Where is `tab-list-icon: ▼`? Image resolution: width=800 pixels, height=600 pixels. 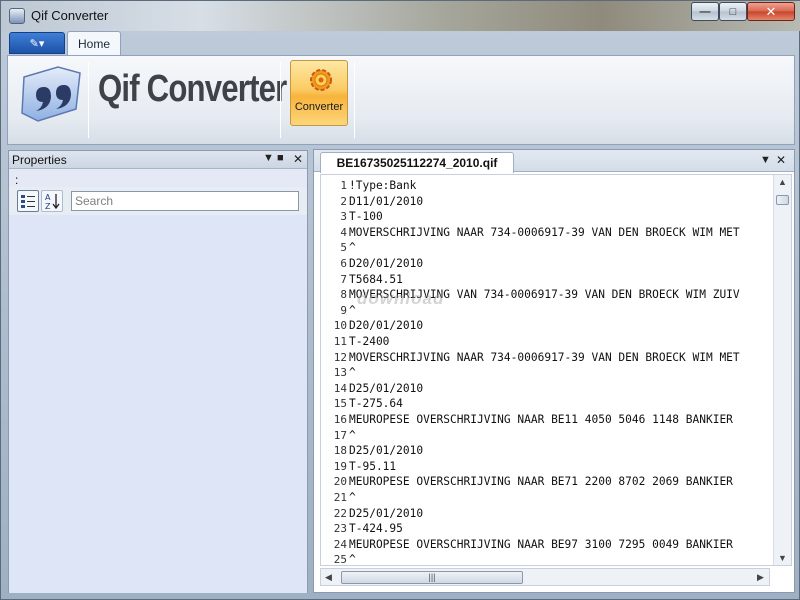 tab-list-icon: ▼ is located at coordinates (765, 160).